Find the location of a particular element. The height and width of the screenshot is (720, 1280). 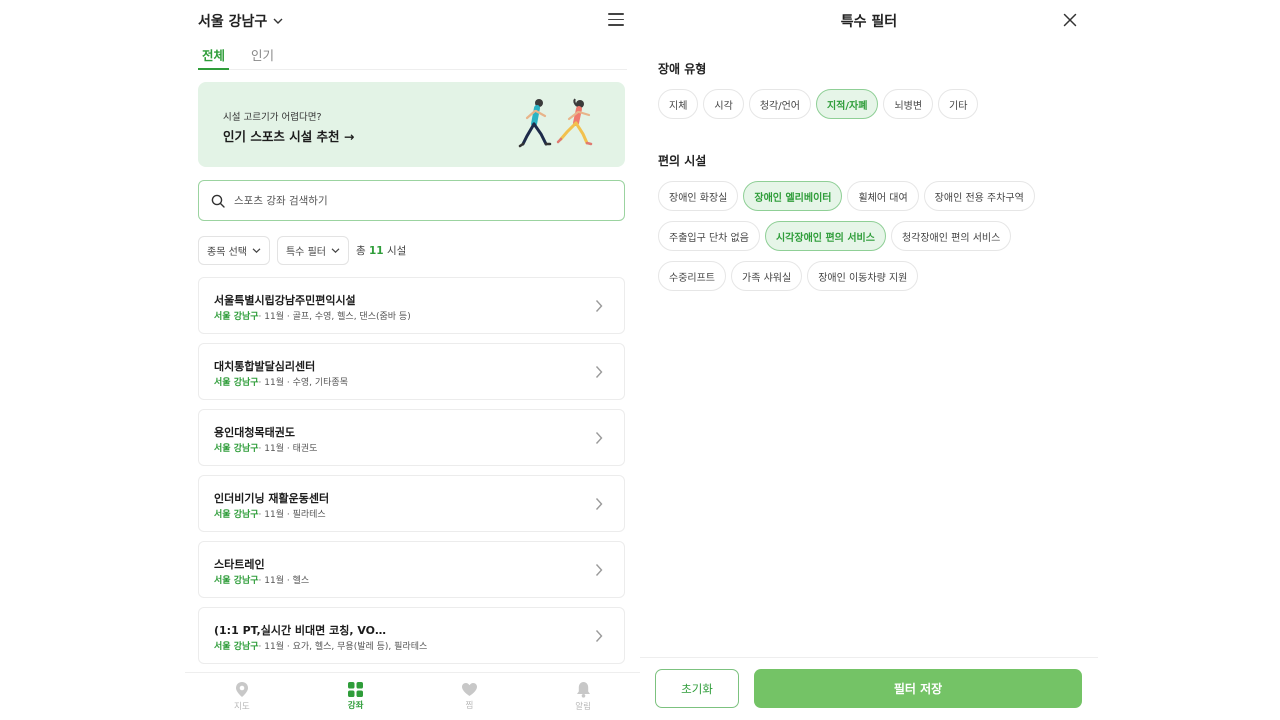

tab-bar: 전체 인기 is located at coordinates (412, 58).